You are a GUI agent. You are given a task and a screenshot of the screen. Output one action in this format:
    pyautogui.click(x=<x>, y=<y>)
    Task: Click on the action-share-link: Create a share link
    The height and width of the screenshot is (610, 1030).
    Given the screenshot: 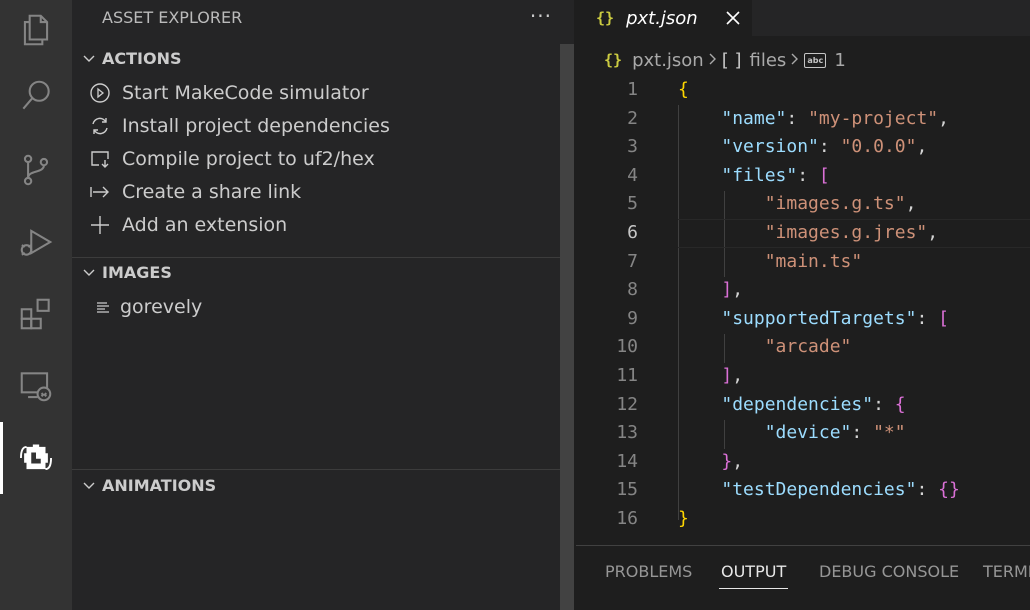 What is the action you would take?
    pyautogui.click(x=194, y=191)
    